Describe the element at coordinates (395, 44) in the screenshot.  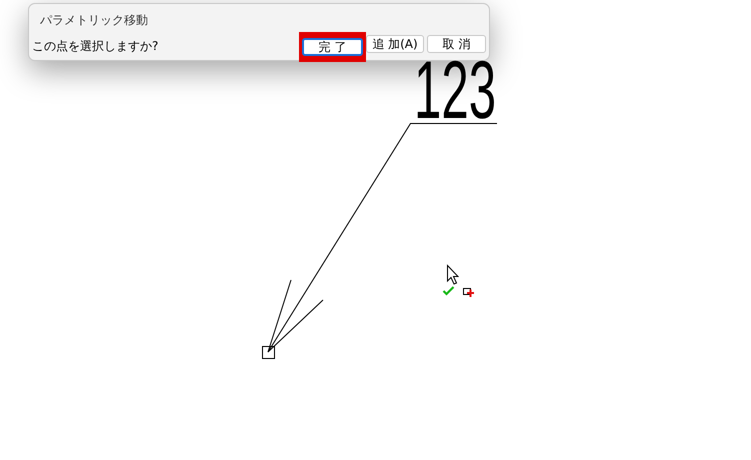
I see `dialog-button: 追 加(A)` at that location.